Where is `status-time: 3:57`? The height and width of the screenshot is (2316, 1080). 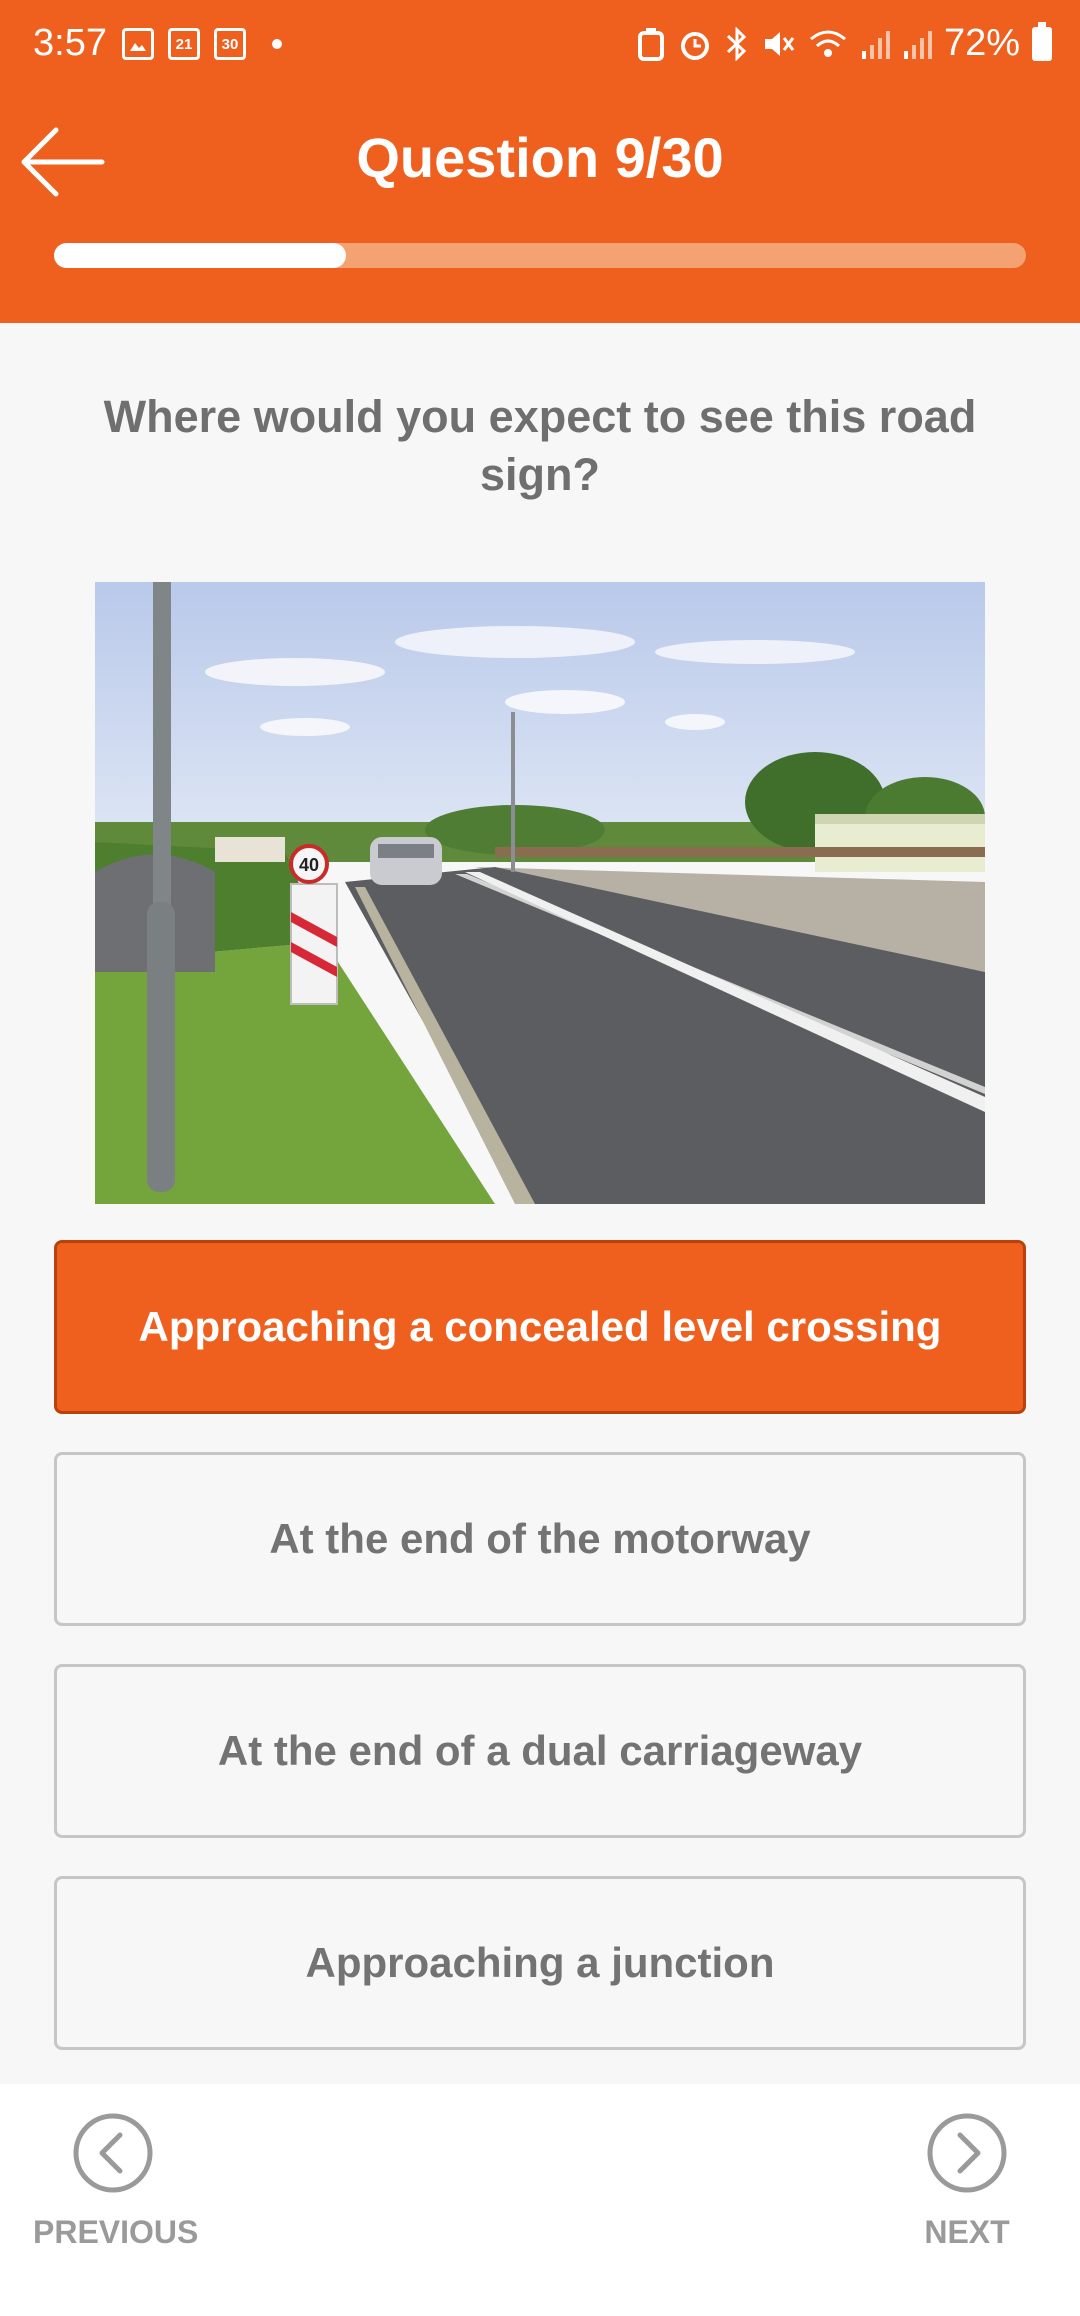
status-time: 3:57 is located at coordinates (70, 43).